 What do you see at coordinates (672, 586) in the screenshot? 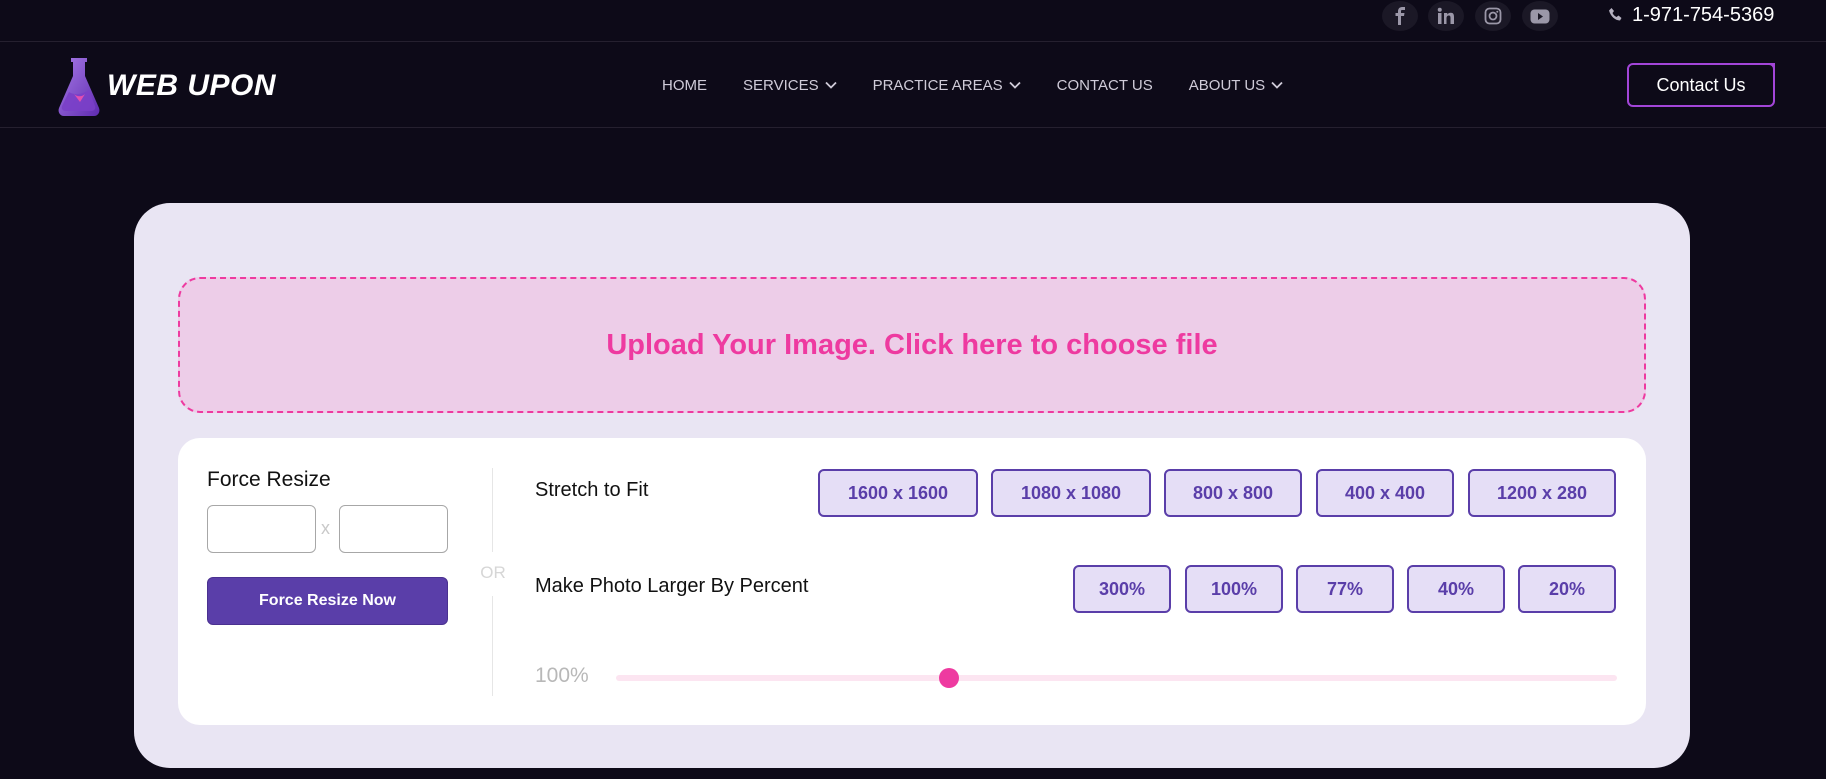
I see `larger-by-percent-label: Make Photo Larger By Percent` at bounding box center [672, 586].